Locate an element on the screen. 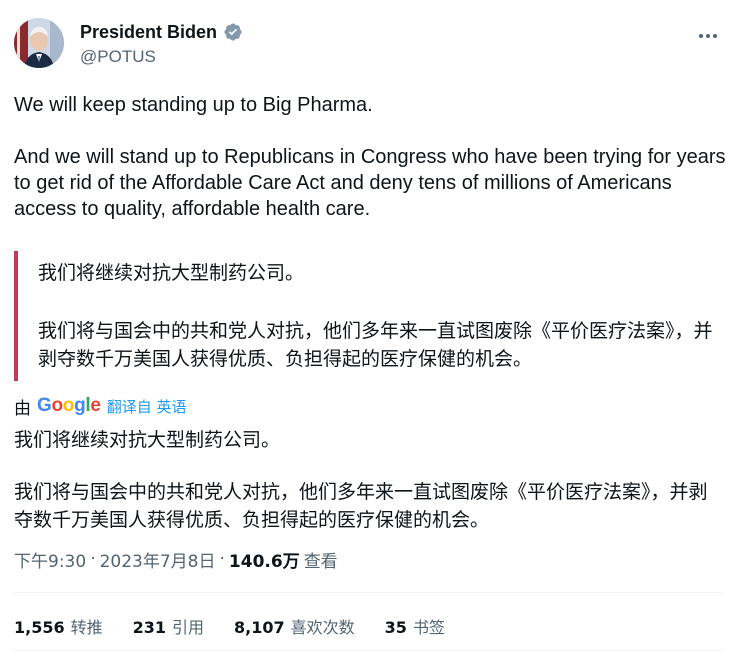 This screenshot has width=740, height=652. translation-line-1: 我们将继续对抗大型制药公司。 is located at coordinates (147, 440).